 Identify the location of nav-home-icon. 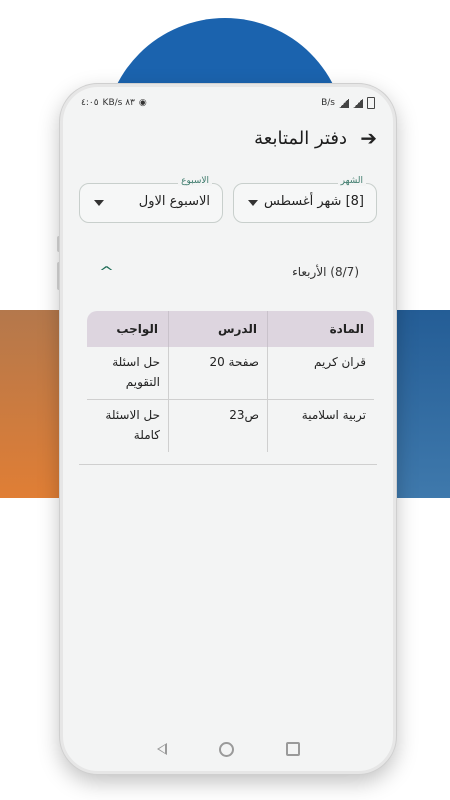
(226, 749).